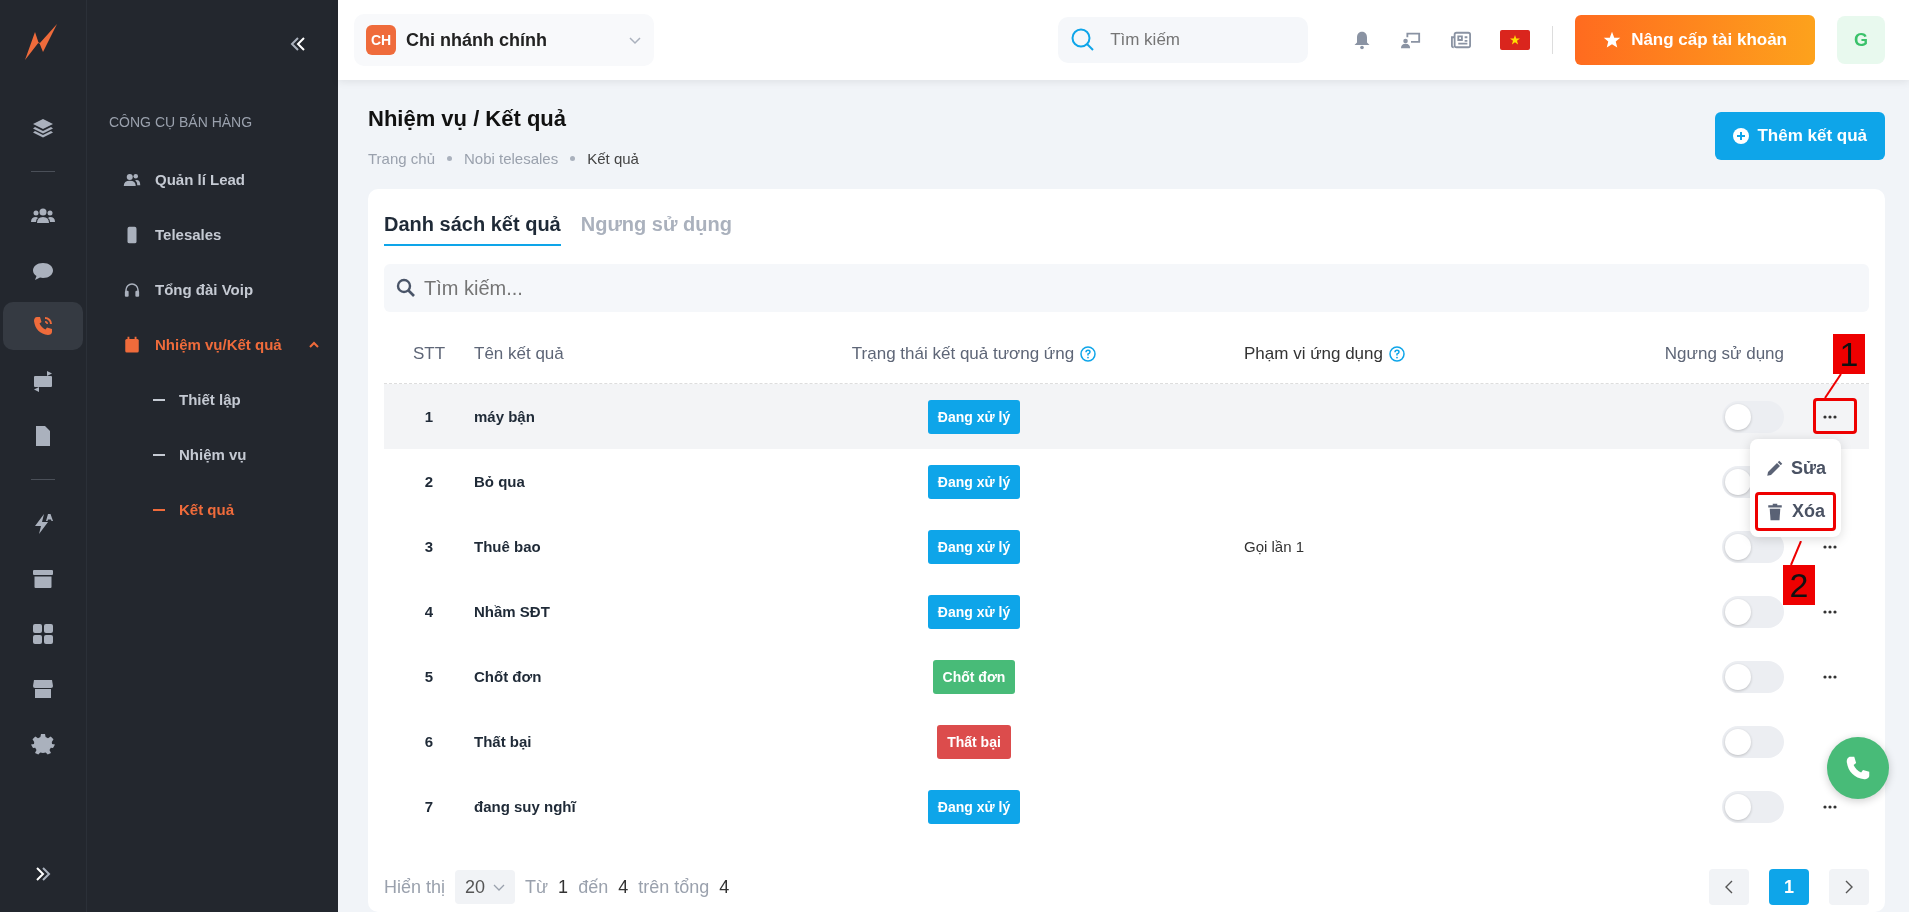  I want to click on table-row: 7 đang suy nghĩ Đang xử lý, so click(1084, 806).